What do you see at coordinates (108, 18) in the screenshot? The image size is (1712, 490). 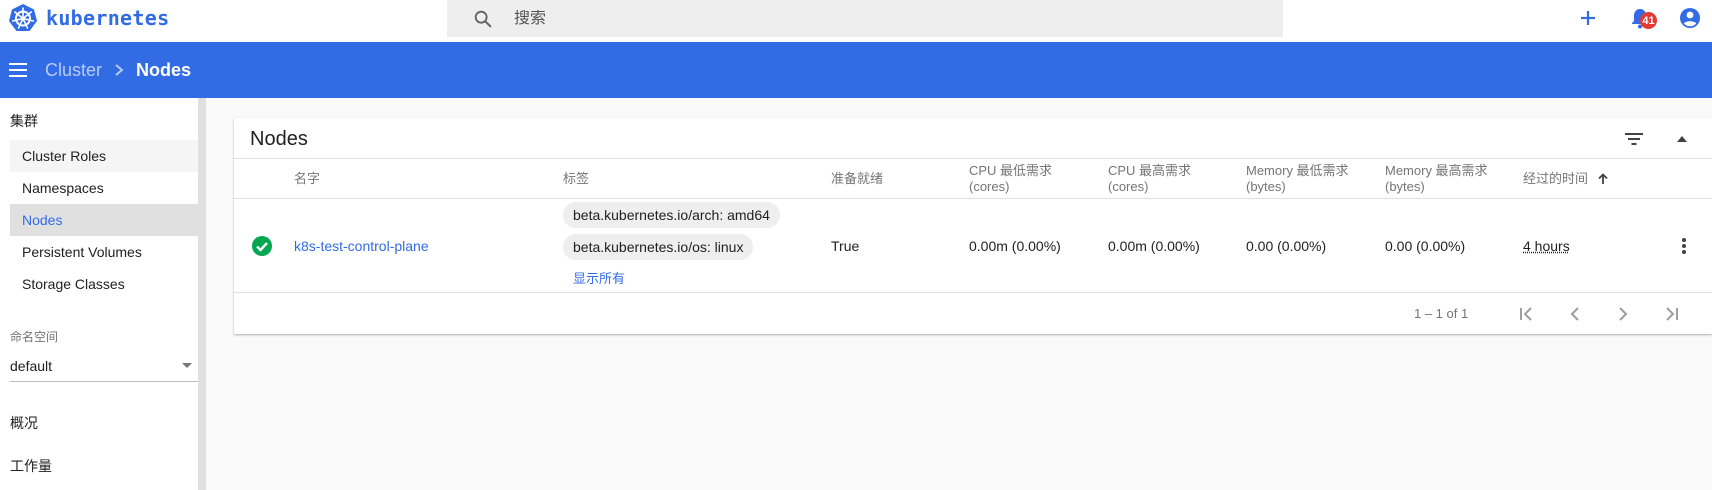 I see `brand-name: kubernetes` at bounding box center [108, 18].